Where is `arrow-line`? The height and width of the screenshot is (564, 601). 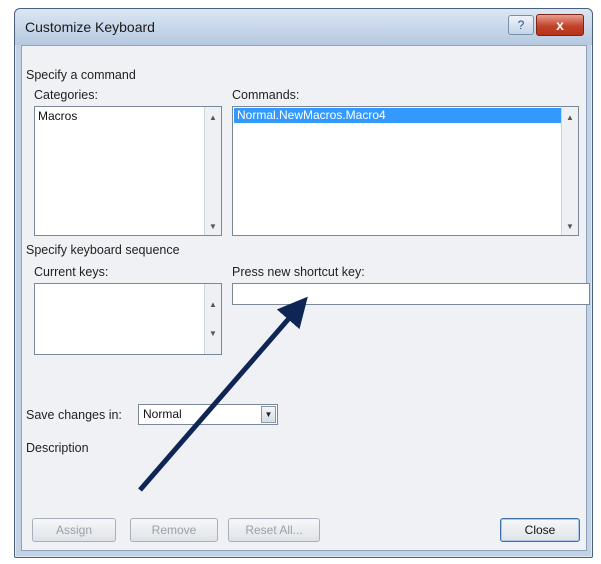 arrow-line is located at coordinates (223, 394).